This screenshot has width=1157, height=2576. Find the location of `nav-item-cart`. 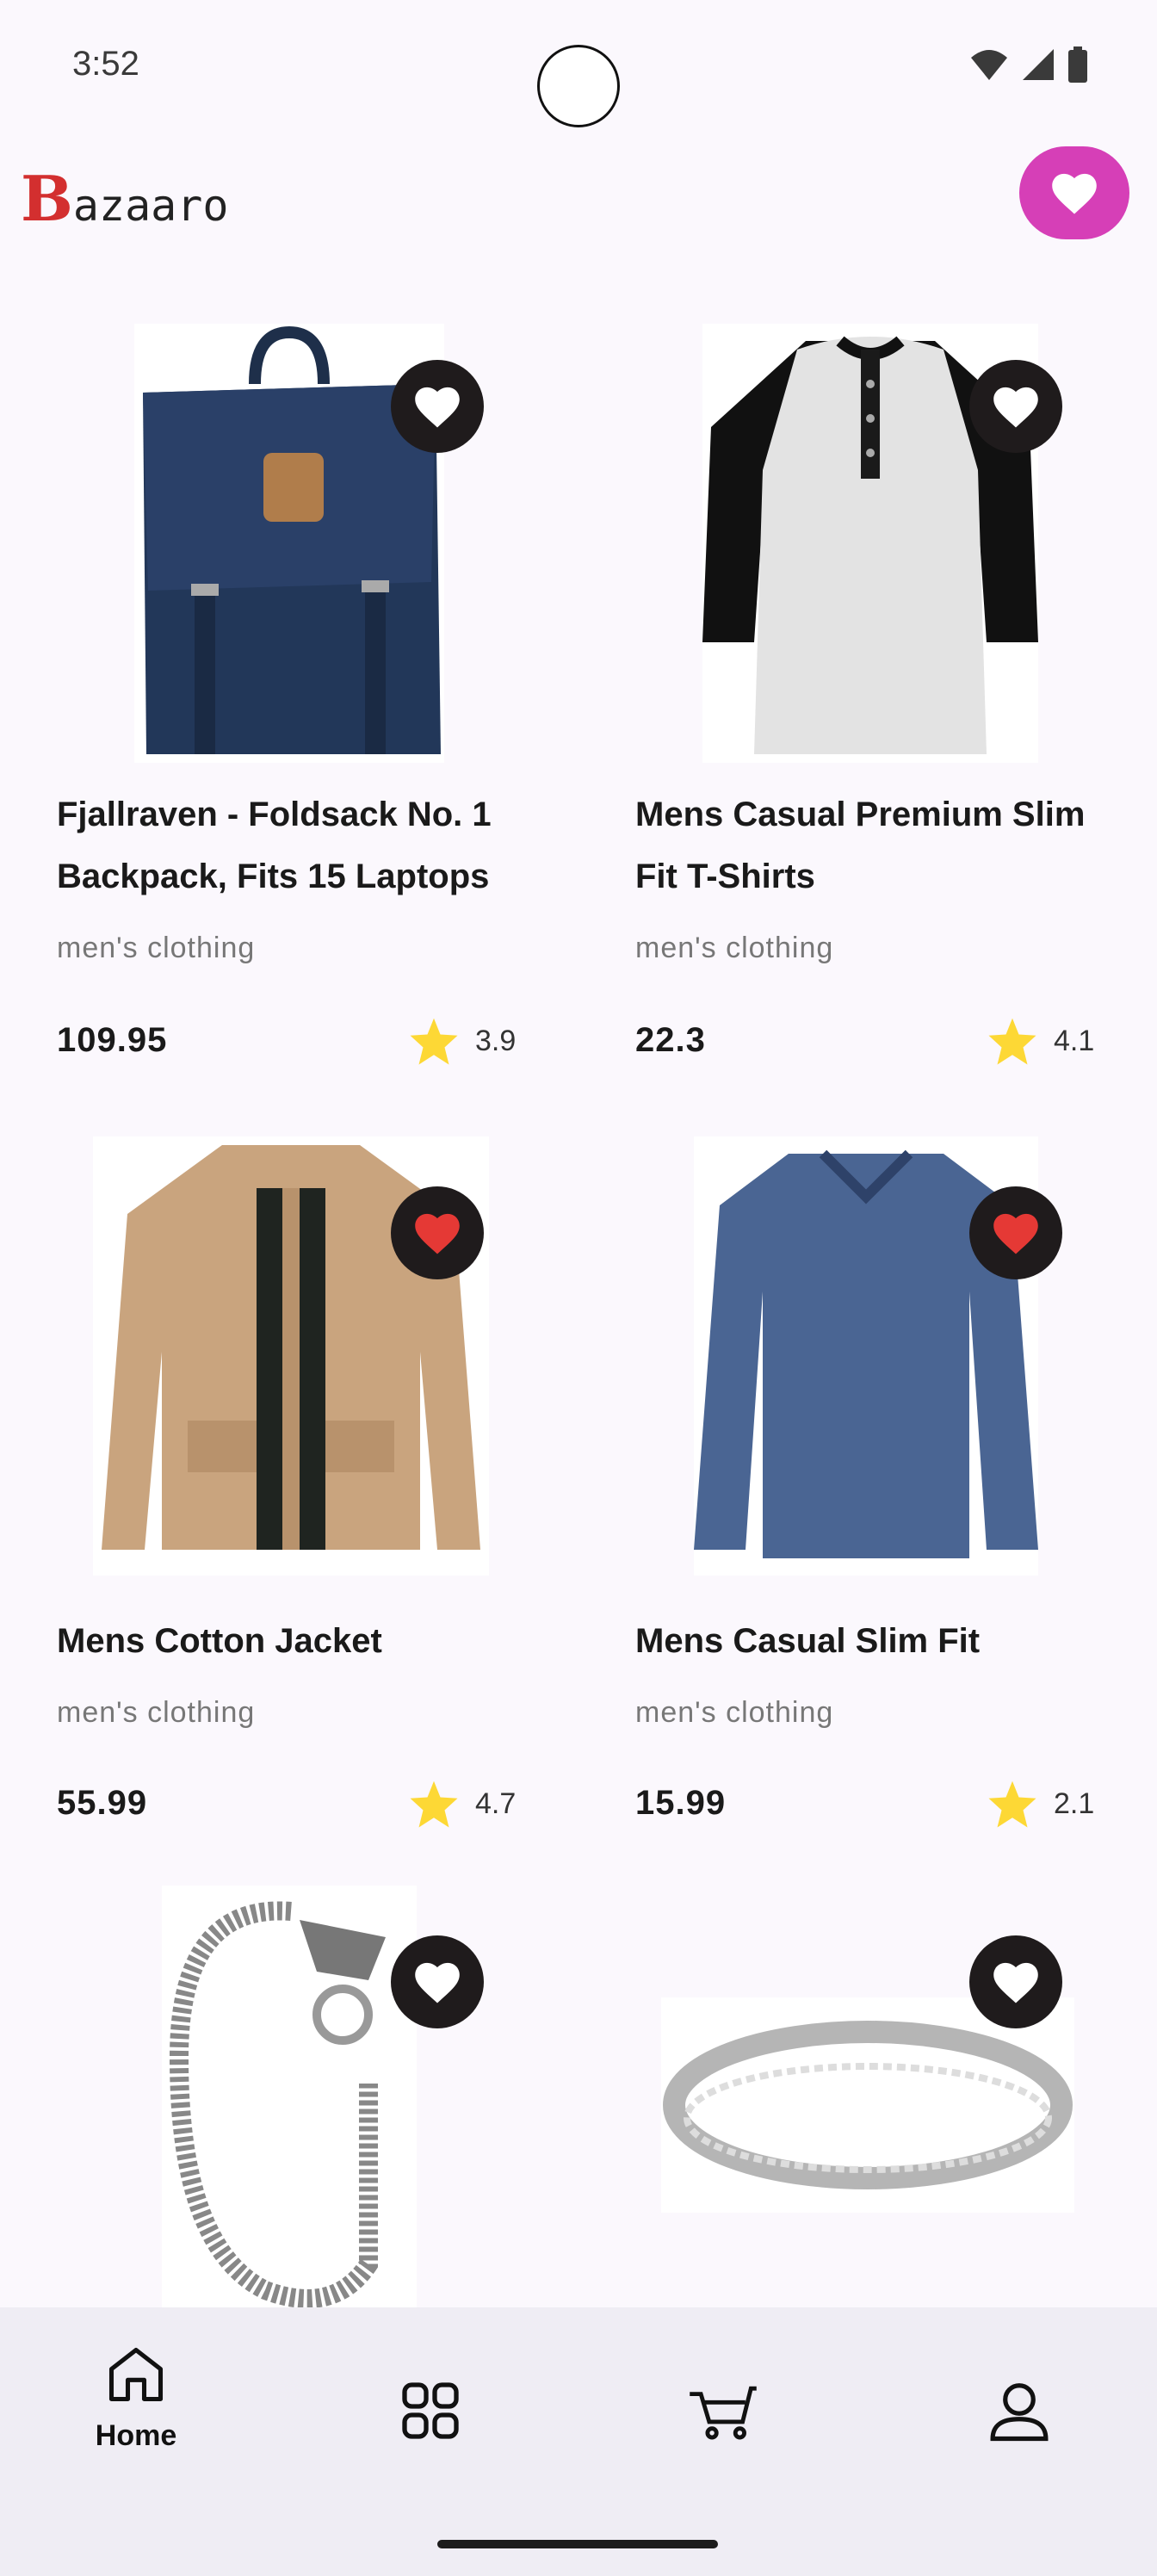

nav-item-cart is located at coordinates (723, 2411).